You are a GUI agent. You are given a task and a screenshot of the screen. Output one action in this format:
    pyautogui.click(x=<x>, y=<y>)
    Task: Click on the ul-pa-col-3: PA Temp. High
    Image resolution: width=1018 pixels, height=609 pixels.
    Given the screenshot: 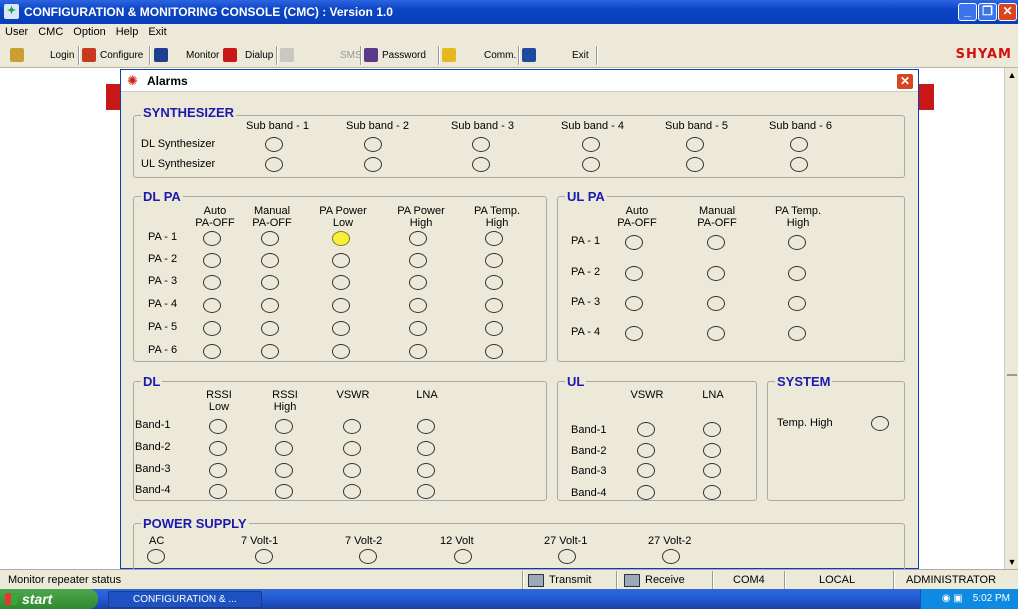 What is the action you would take?
    pyautogui.click(x=798, y=217)
    